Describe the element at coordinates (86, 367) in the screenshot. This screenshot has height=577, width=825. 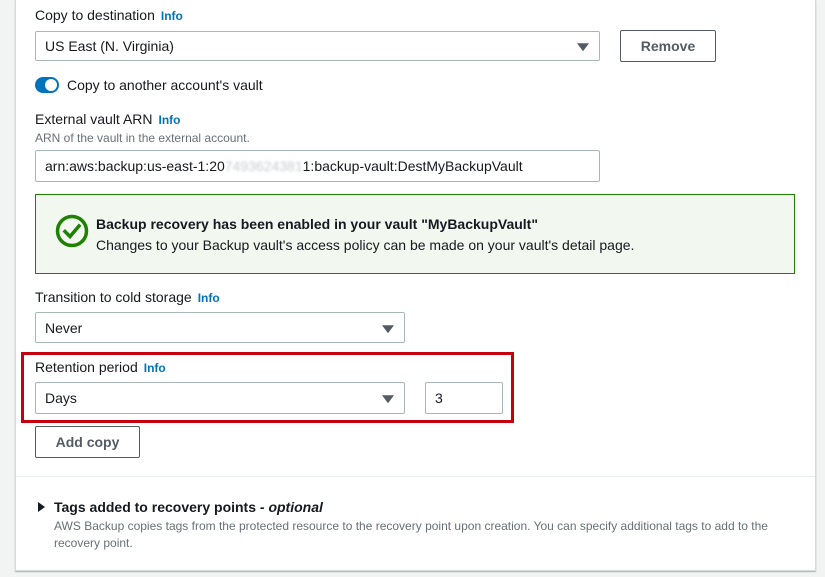
I see `retention-period-label-text: Retention period` at that location.